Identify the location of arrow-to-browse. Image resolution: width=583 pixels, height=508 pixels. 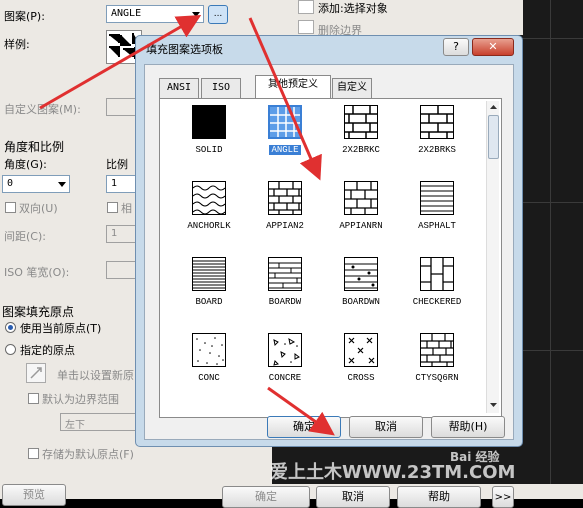
(120, 62).